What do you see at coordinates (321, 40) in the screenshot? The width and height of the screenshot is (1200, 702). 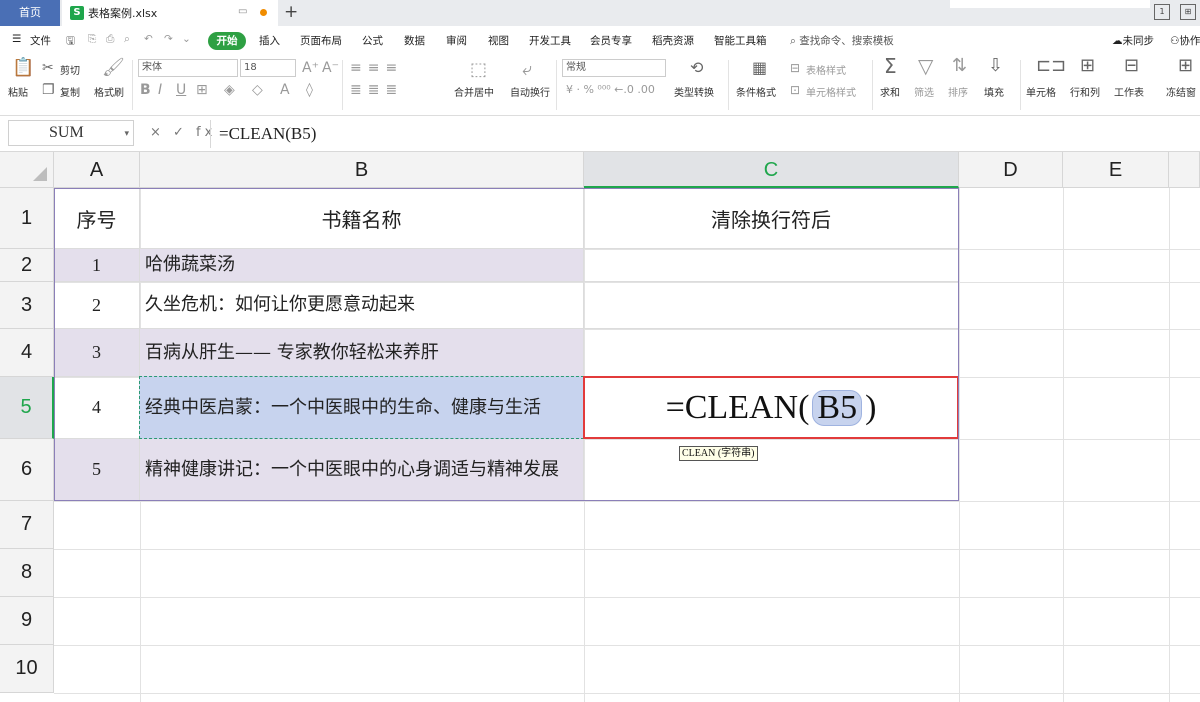 I see `menu-page-layout: 页面布局` at bounding box center [321, 40].